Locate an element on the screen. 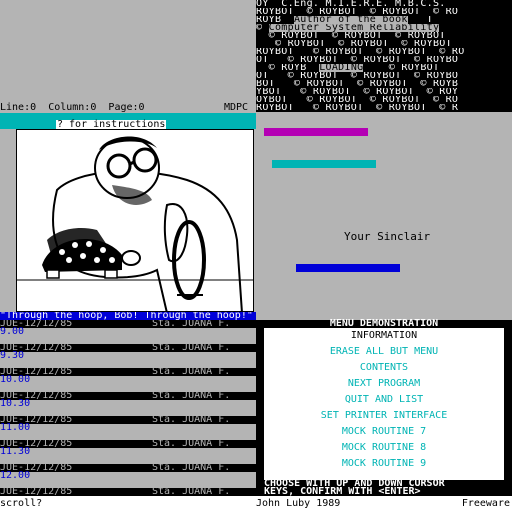  cyan-bar is located at coordinates (324, 164).